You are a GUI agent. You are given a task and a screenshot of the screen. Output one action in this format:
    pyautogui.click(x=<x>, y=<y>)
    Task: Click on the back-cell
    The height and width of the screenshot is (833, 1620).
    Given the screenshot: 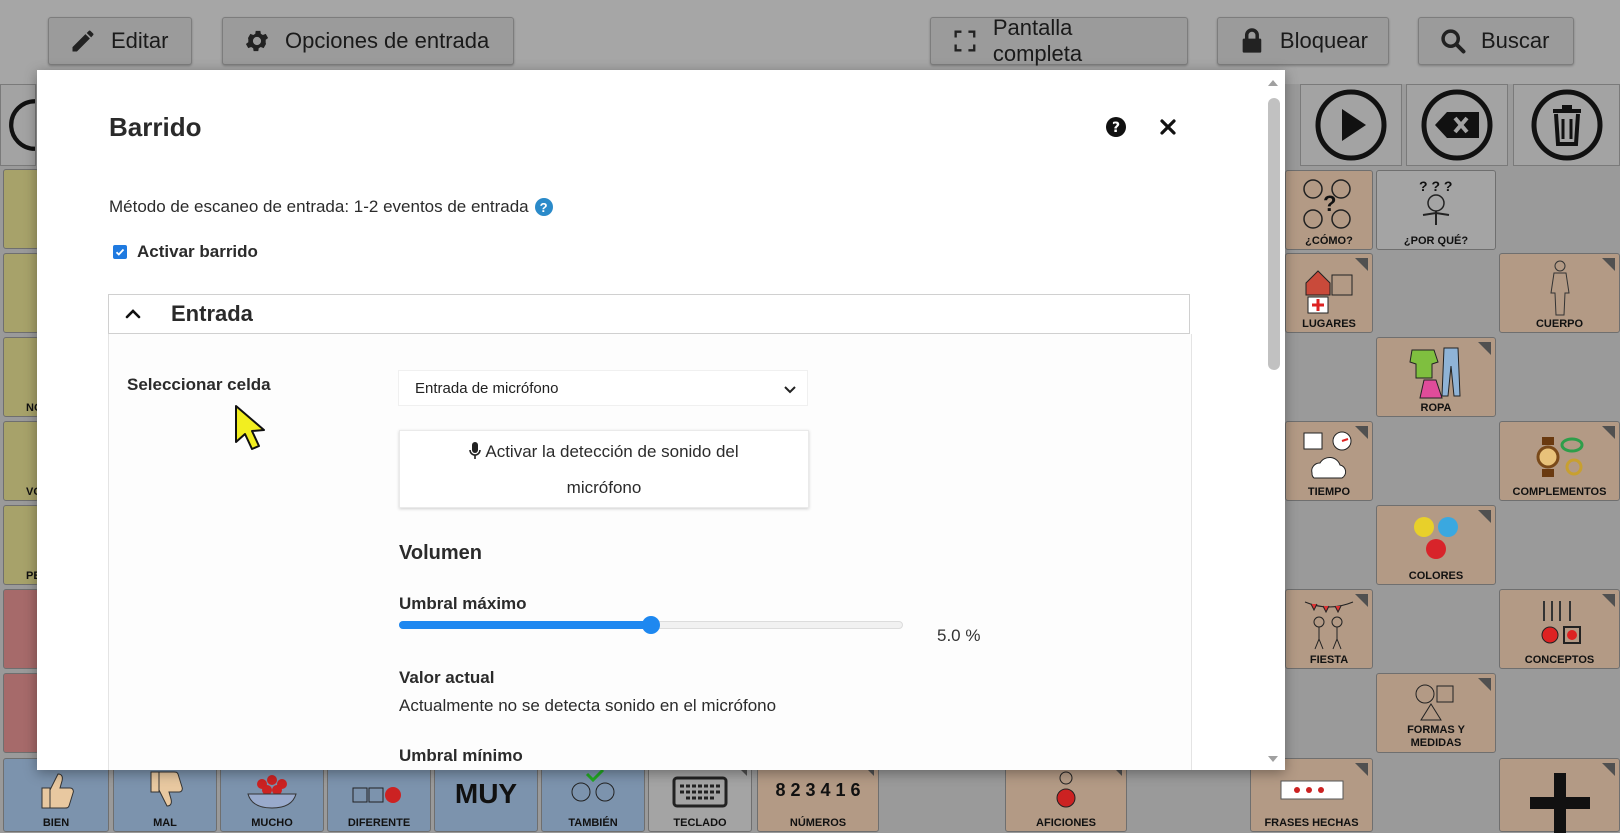 What is the action you would take?
    pyautogui.click(x=18, y=125)
    